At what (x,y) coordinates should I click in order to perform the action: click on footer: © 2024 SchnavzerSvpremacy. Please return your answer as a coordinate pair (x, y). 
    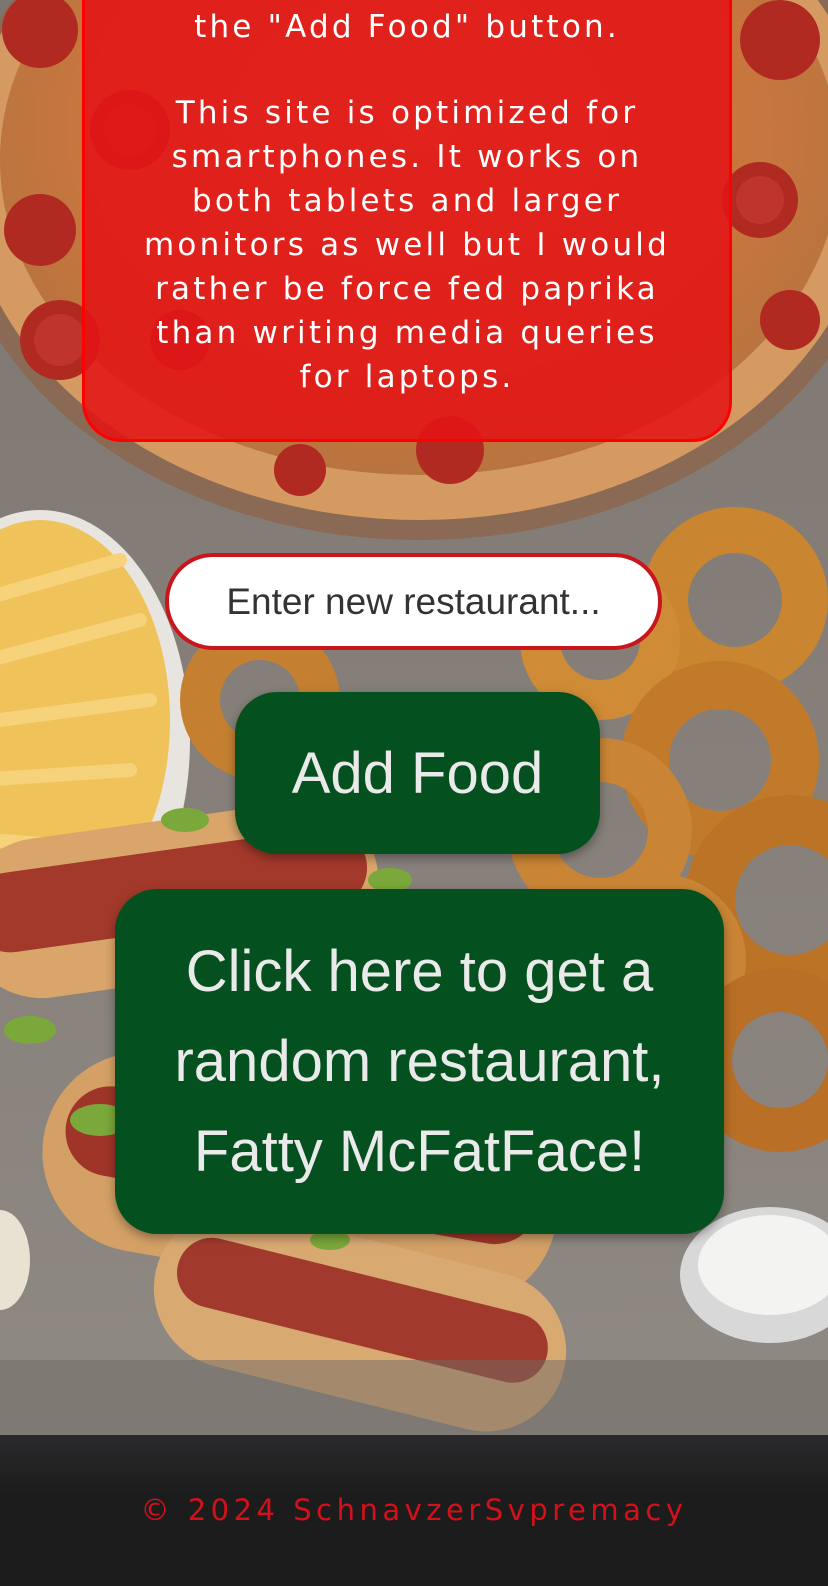
    Looking at the image, I should click on (414, 1510).